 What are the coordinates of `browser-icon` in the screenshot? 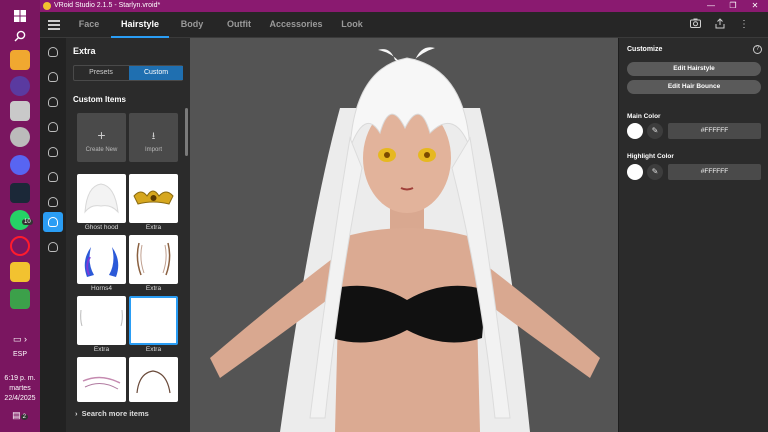 It's located at (20, 86).